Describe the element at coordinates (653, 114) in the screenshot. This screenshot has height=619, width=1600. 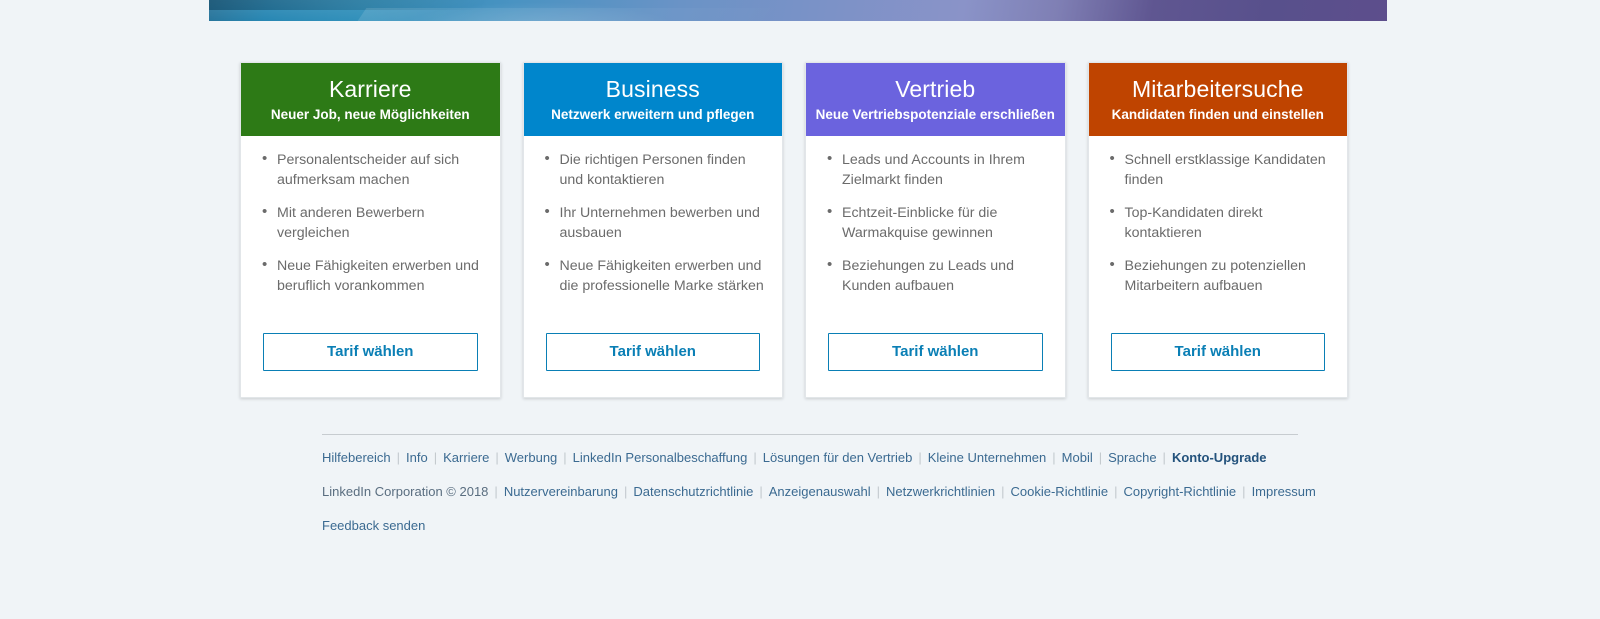
I see `plan-card-subtitle: Netzwerk erweitern und pflegen` at that location.